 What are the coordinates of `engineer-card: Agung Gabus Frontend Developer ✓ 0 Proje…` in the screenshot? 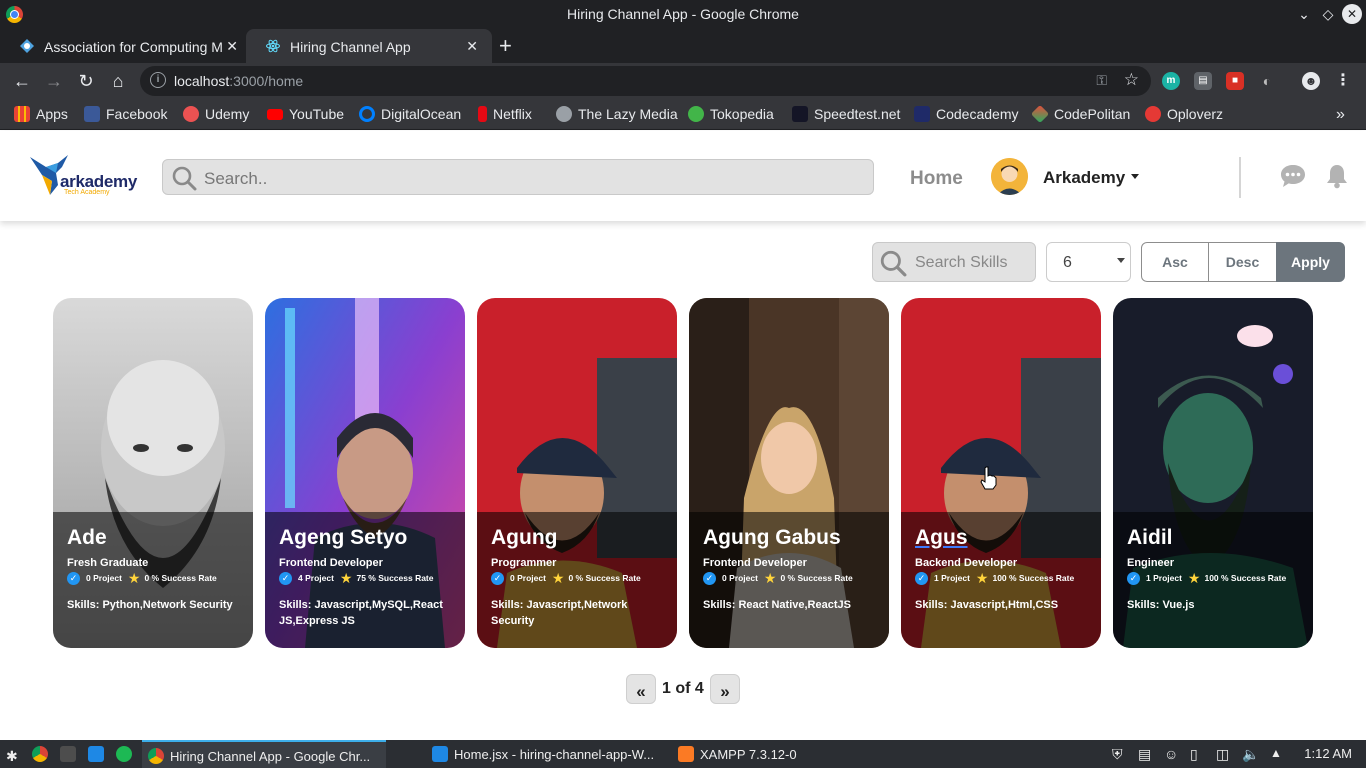 It's located at (789, 473).